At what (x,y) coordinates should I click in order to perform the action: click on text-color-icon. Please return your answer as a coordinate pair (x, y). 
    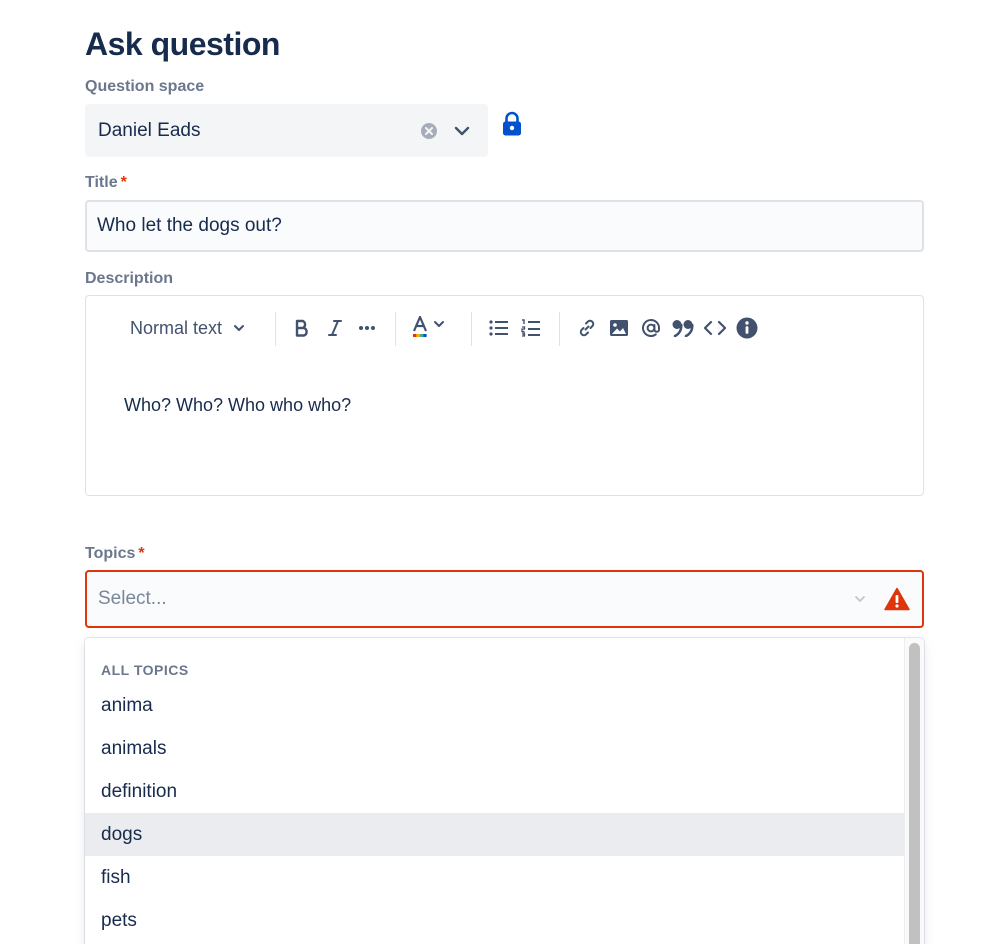
    Looking at the image, I should click on (431, 328).